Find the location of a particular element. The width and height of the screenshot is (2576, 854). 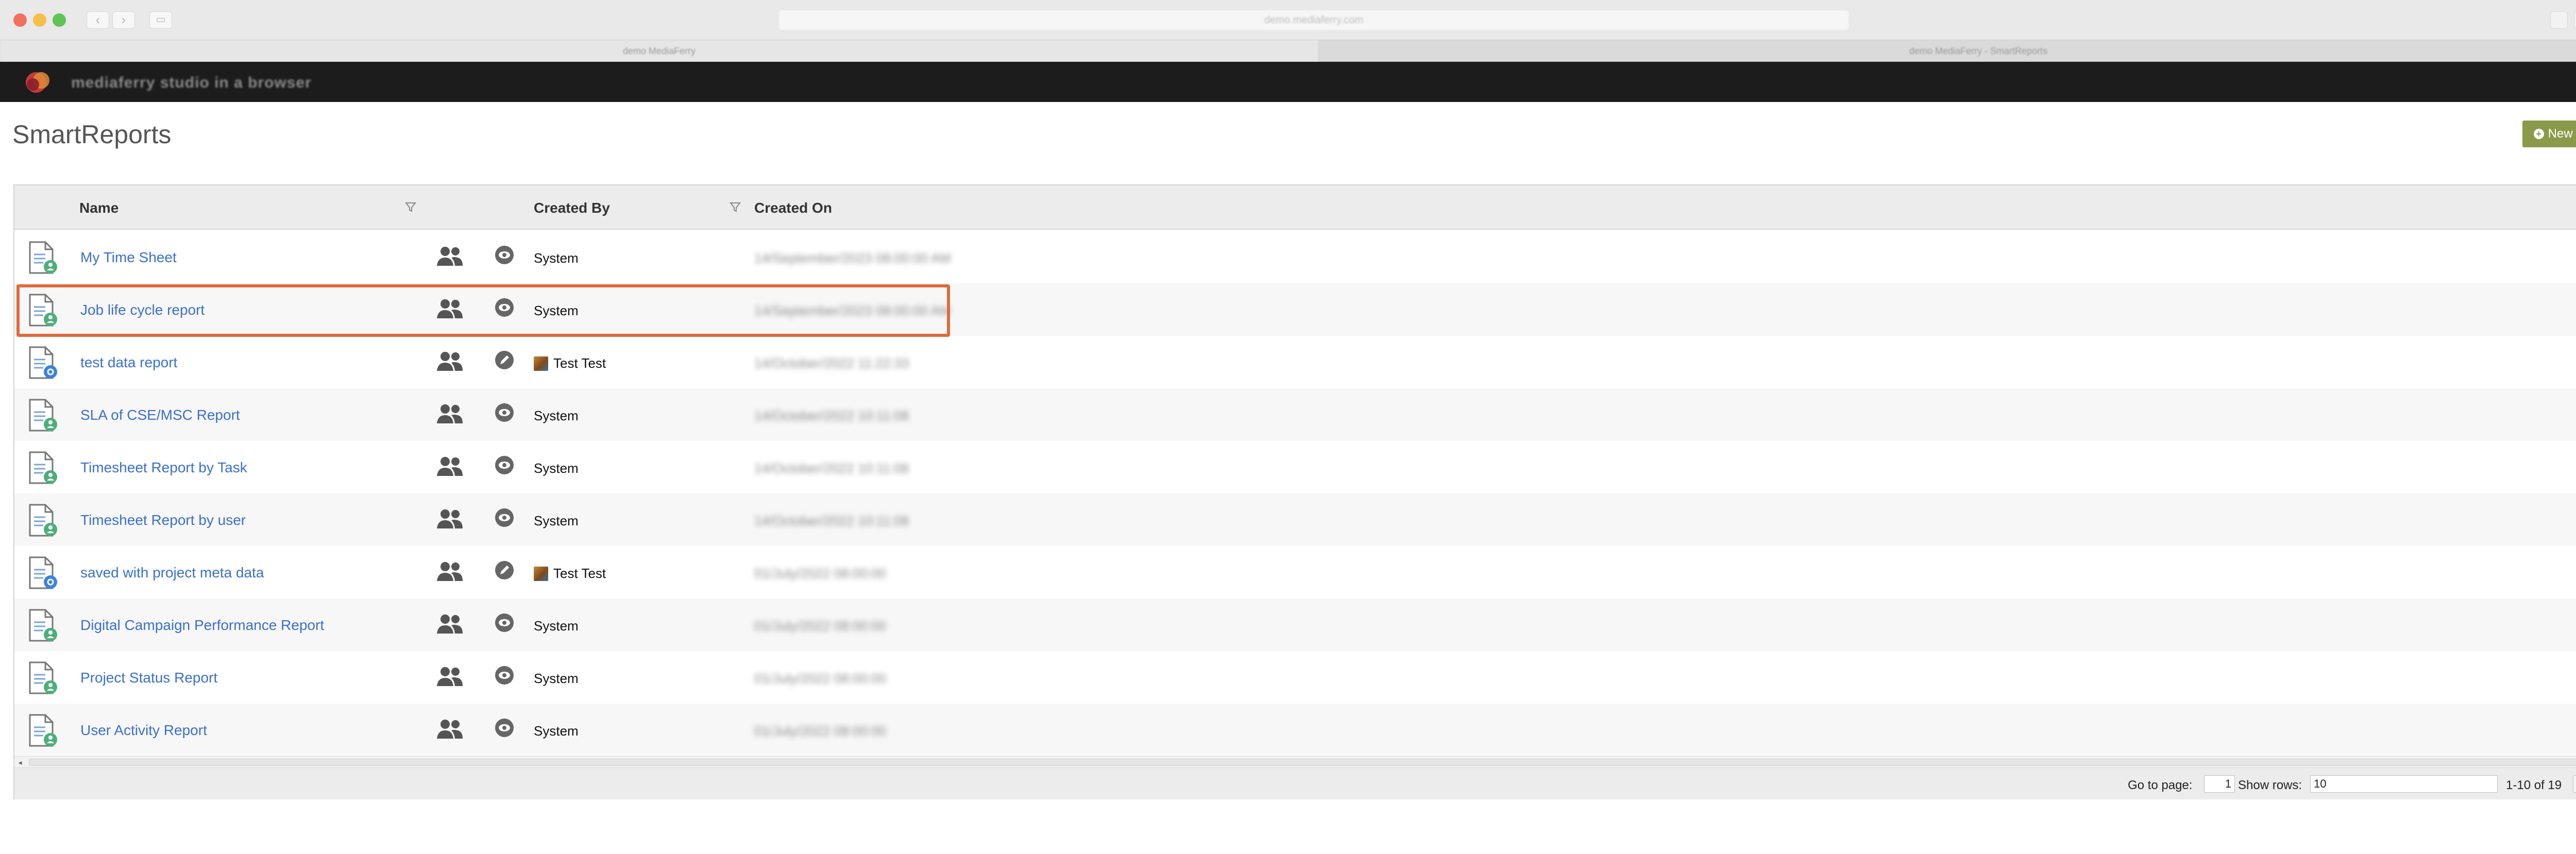

page-number-input is located at coordinates (2219, 784).